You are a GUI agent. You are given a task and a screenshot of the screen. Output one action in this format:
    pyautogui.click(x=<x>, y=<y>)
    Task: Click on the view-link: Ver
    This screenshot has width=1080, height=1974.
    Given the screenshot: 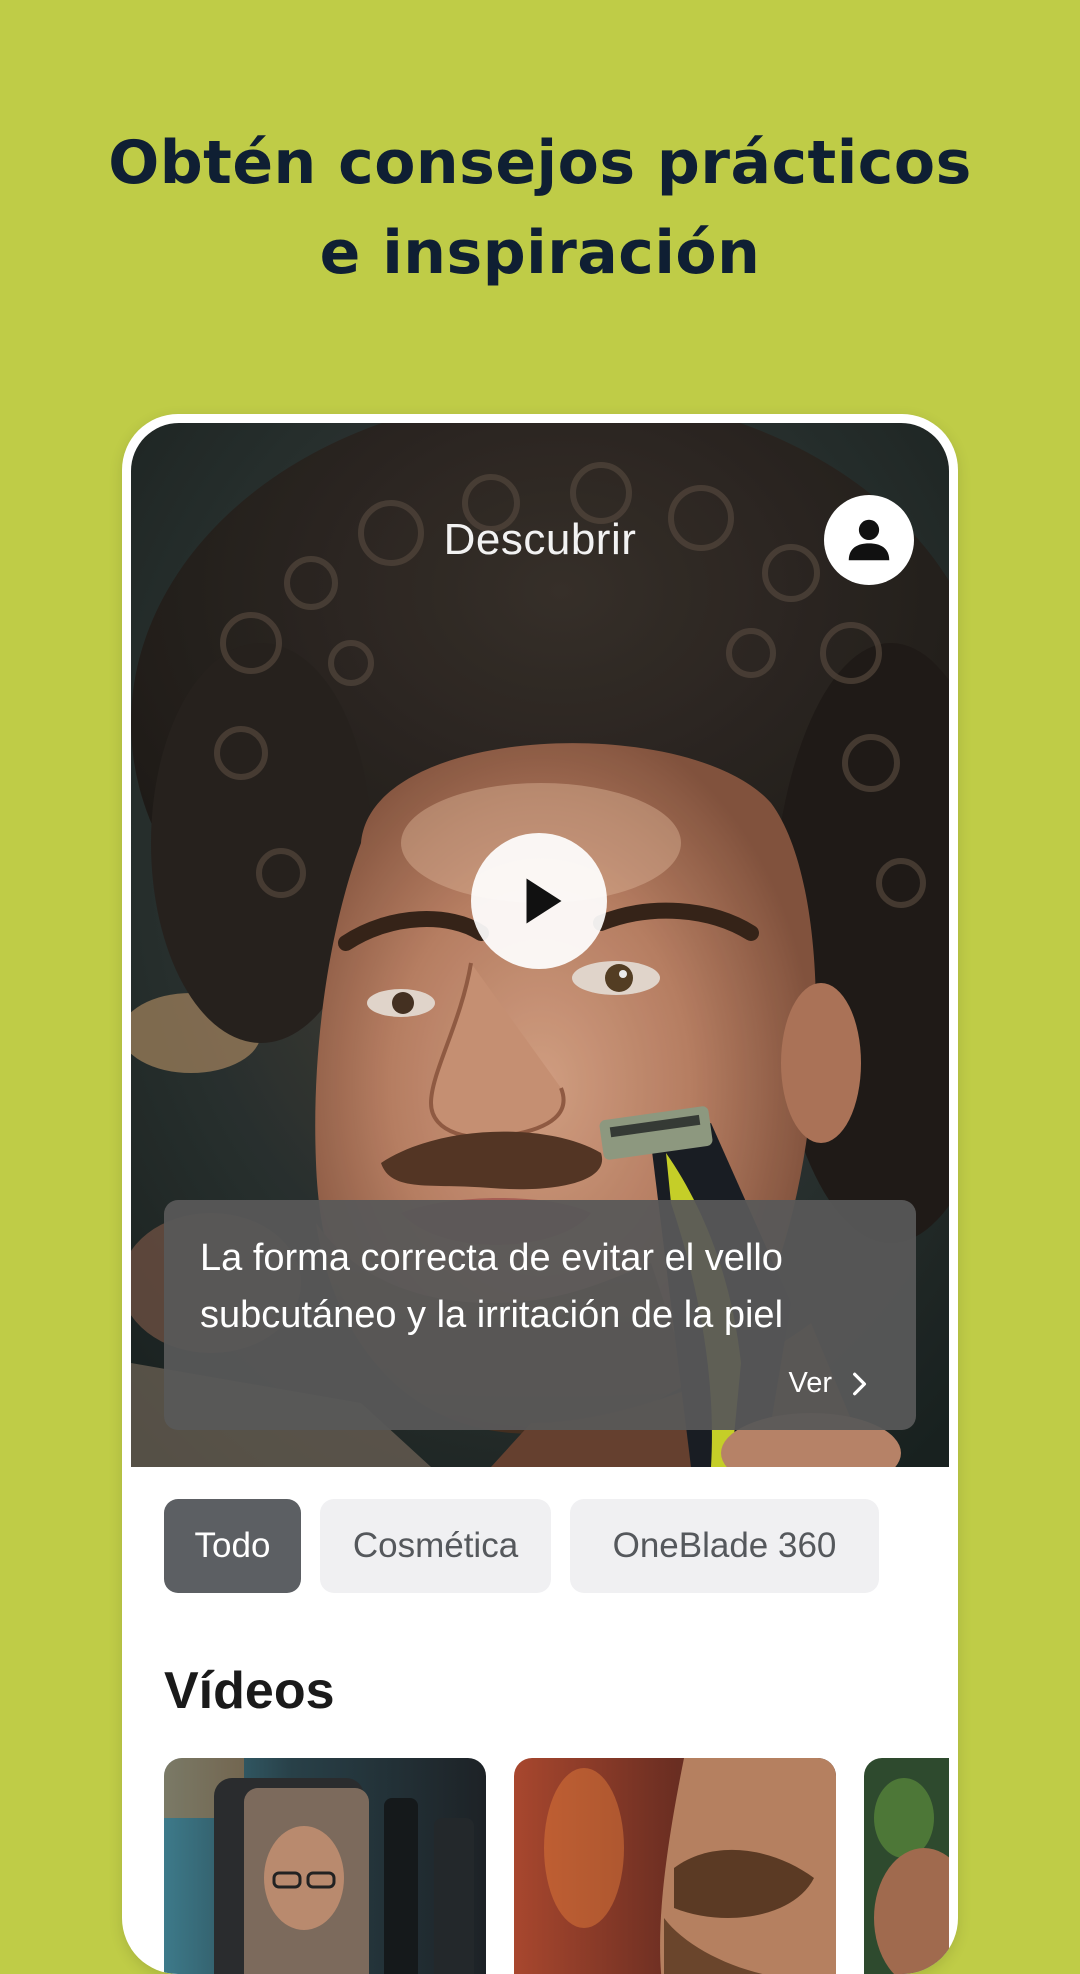 What is the action you would take?
    pyautogui.click(x=830, y=1383)
    